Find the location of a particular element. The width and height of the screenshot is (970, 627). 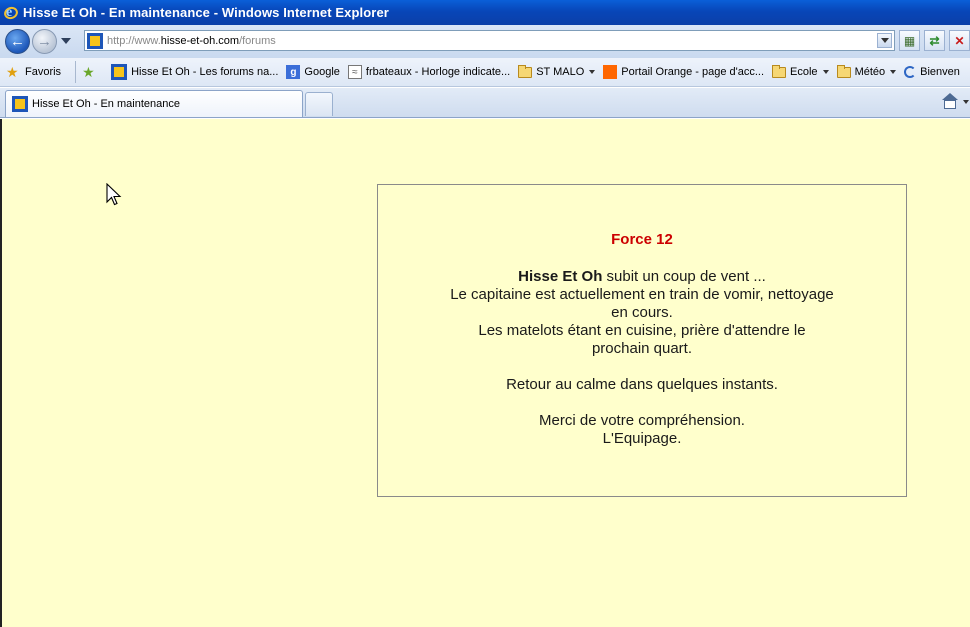

add-favorites-button: ★ is located at coordinates (91, 71).